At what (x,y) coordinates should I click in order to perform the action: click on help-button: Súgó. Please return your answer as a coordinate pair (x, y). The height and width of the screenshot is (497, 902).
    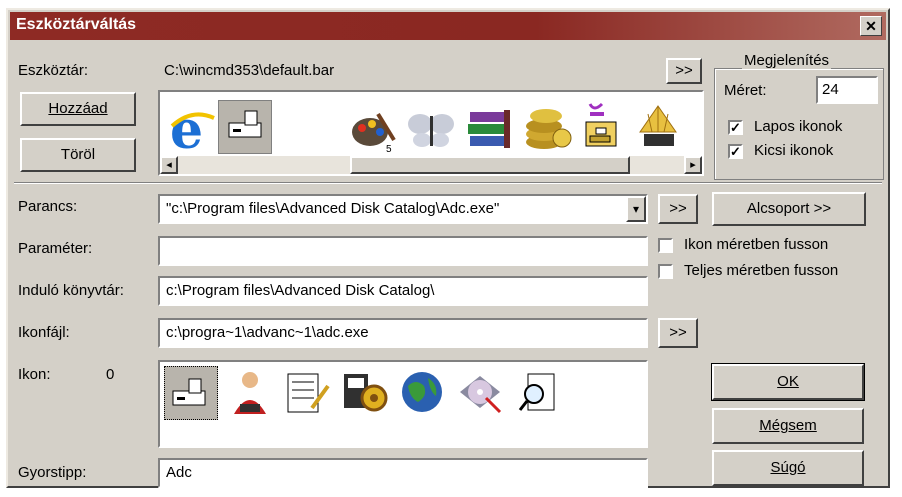
    Looking at the image, I should click on (788, 468).